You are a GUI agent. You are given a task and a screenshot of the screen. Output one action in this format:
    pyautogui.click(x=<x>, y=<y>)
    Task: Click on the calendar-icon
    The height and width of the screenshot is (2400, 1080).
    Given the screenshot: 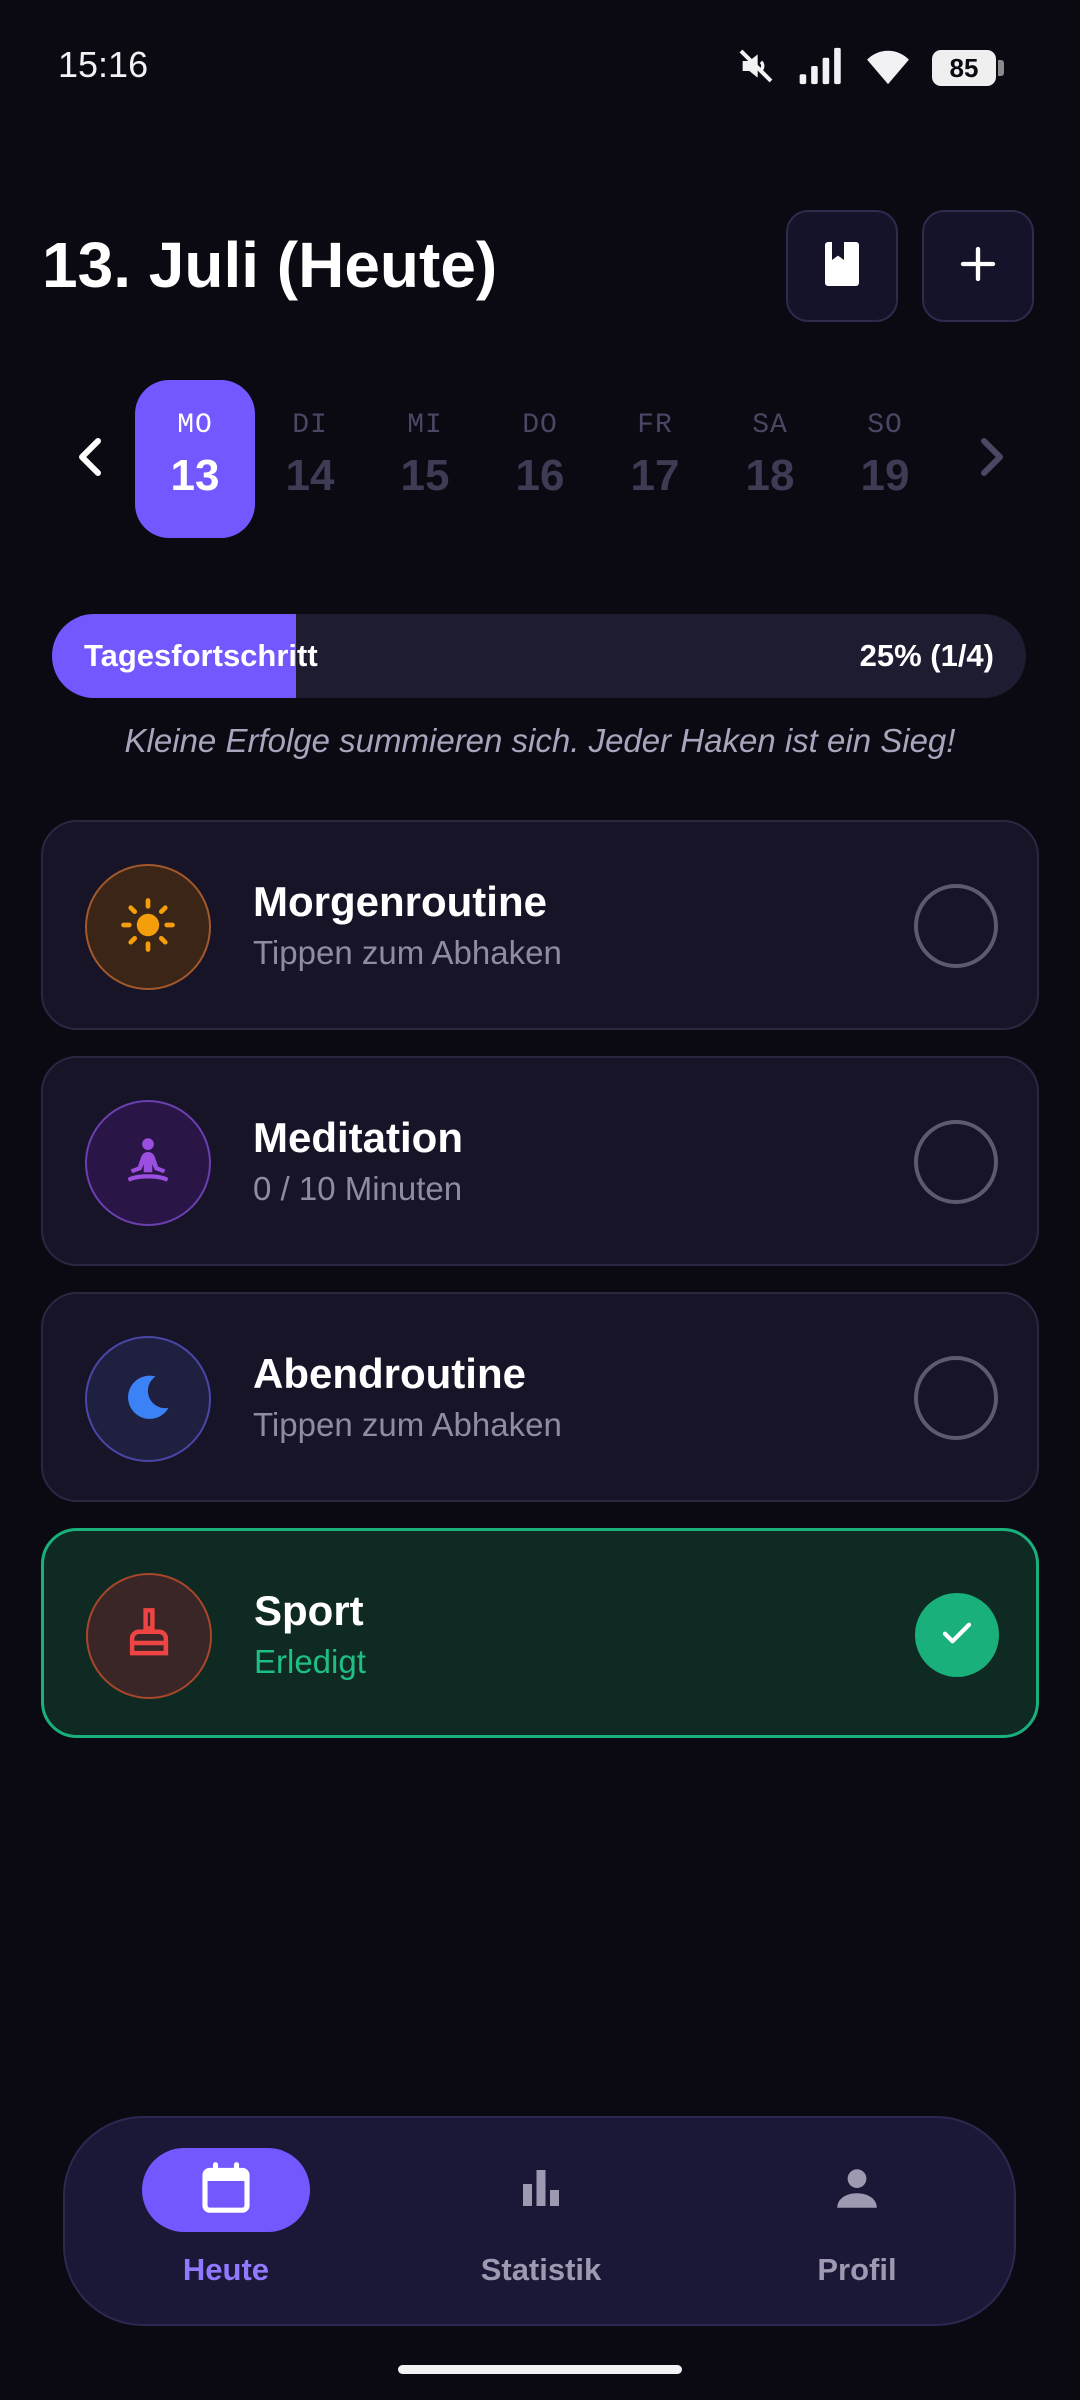 What is the action you would take?
    pyautogui.click(x=226, y=2190)
    